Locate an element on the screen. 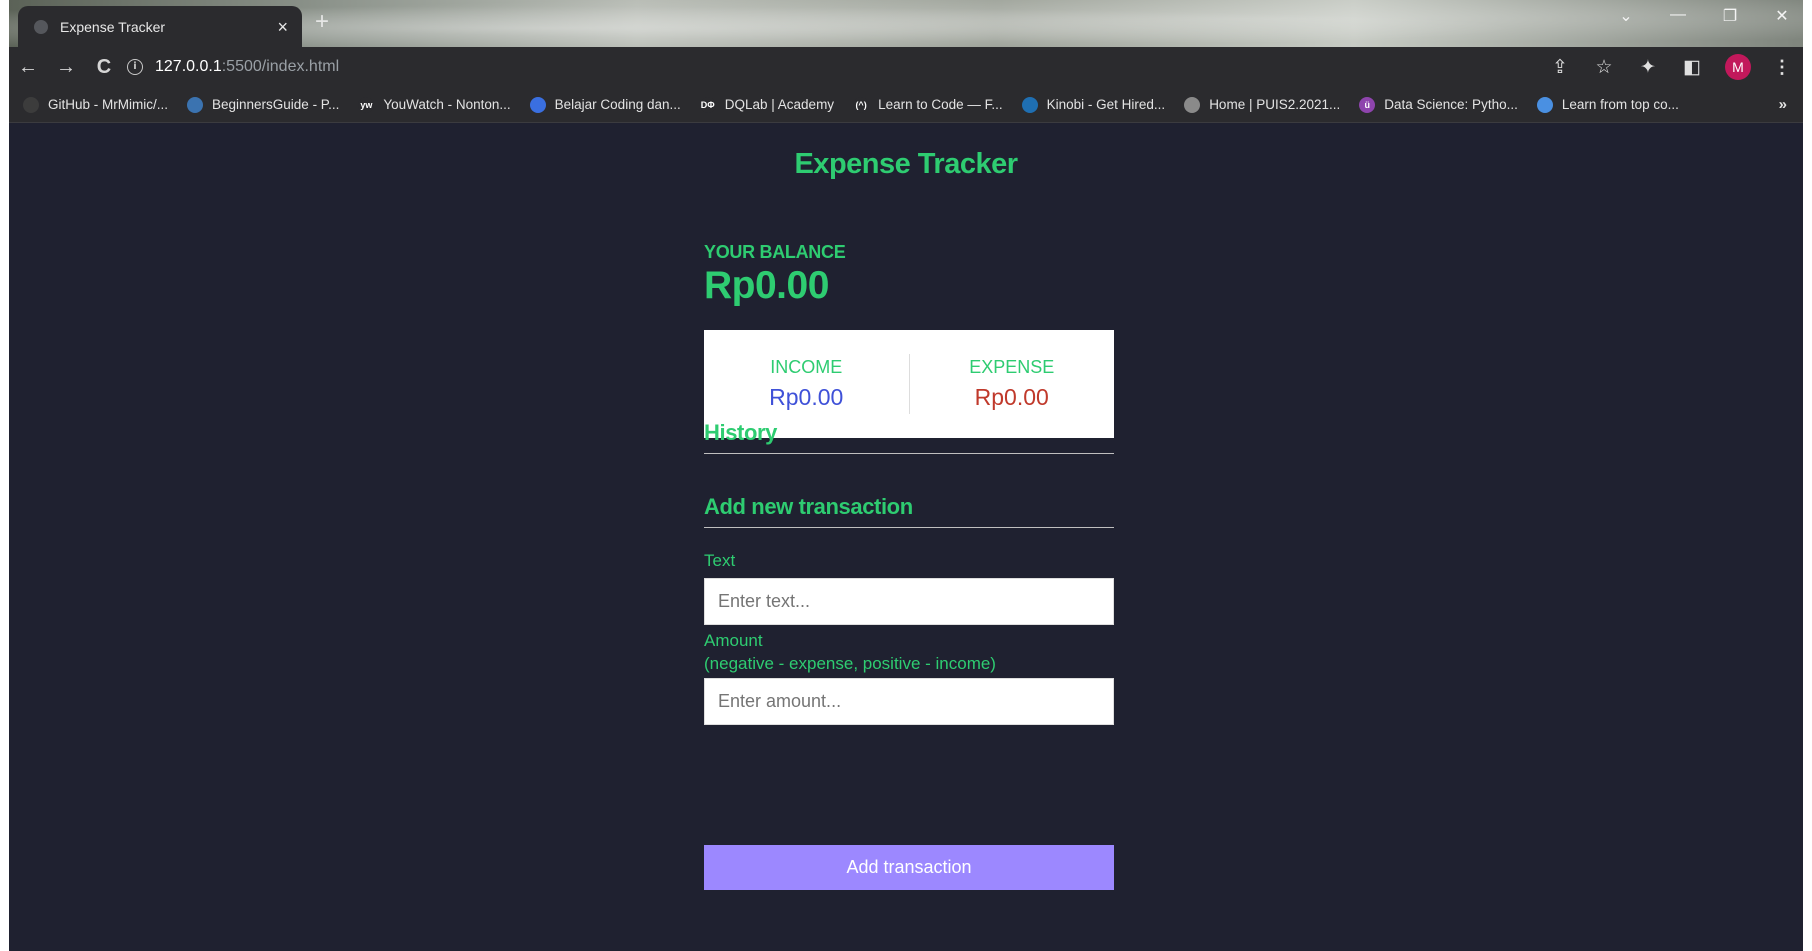 This screenshot has width=1812, height=951. bookmark-item: DΦ DQLab | Academy is located at coordinates (767, 104).